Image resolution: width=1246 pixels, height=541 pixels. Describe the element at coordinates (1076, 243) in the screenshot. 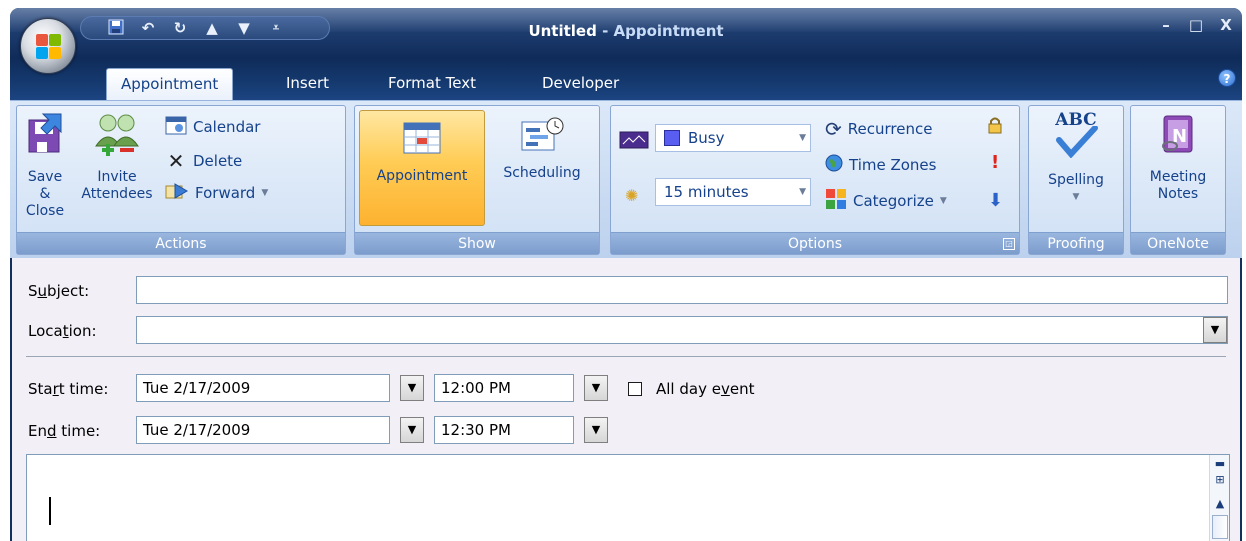

I see `group-label-proofing: Proofing` at that location.